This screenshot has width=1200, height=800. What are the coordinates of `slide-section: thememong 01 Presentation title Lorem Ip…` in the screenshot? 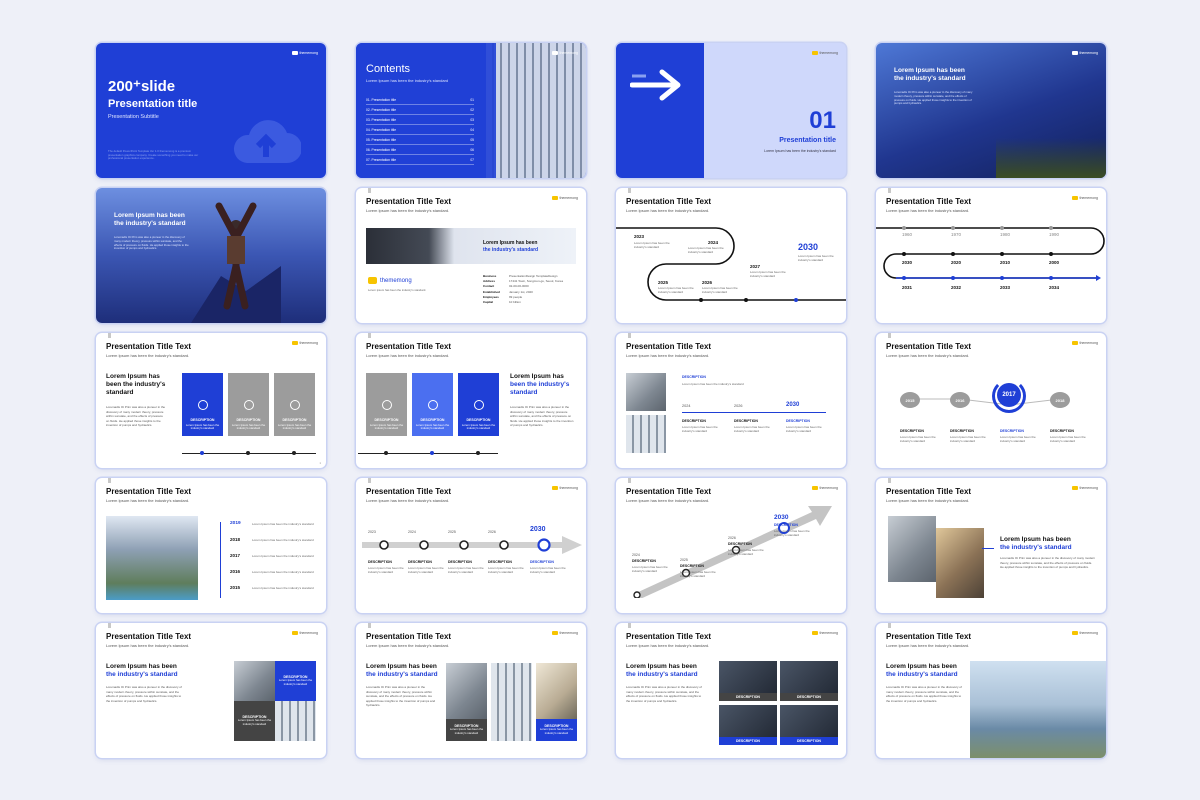 It's located at (731, 110).